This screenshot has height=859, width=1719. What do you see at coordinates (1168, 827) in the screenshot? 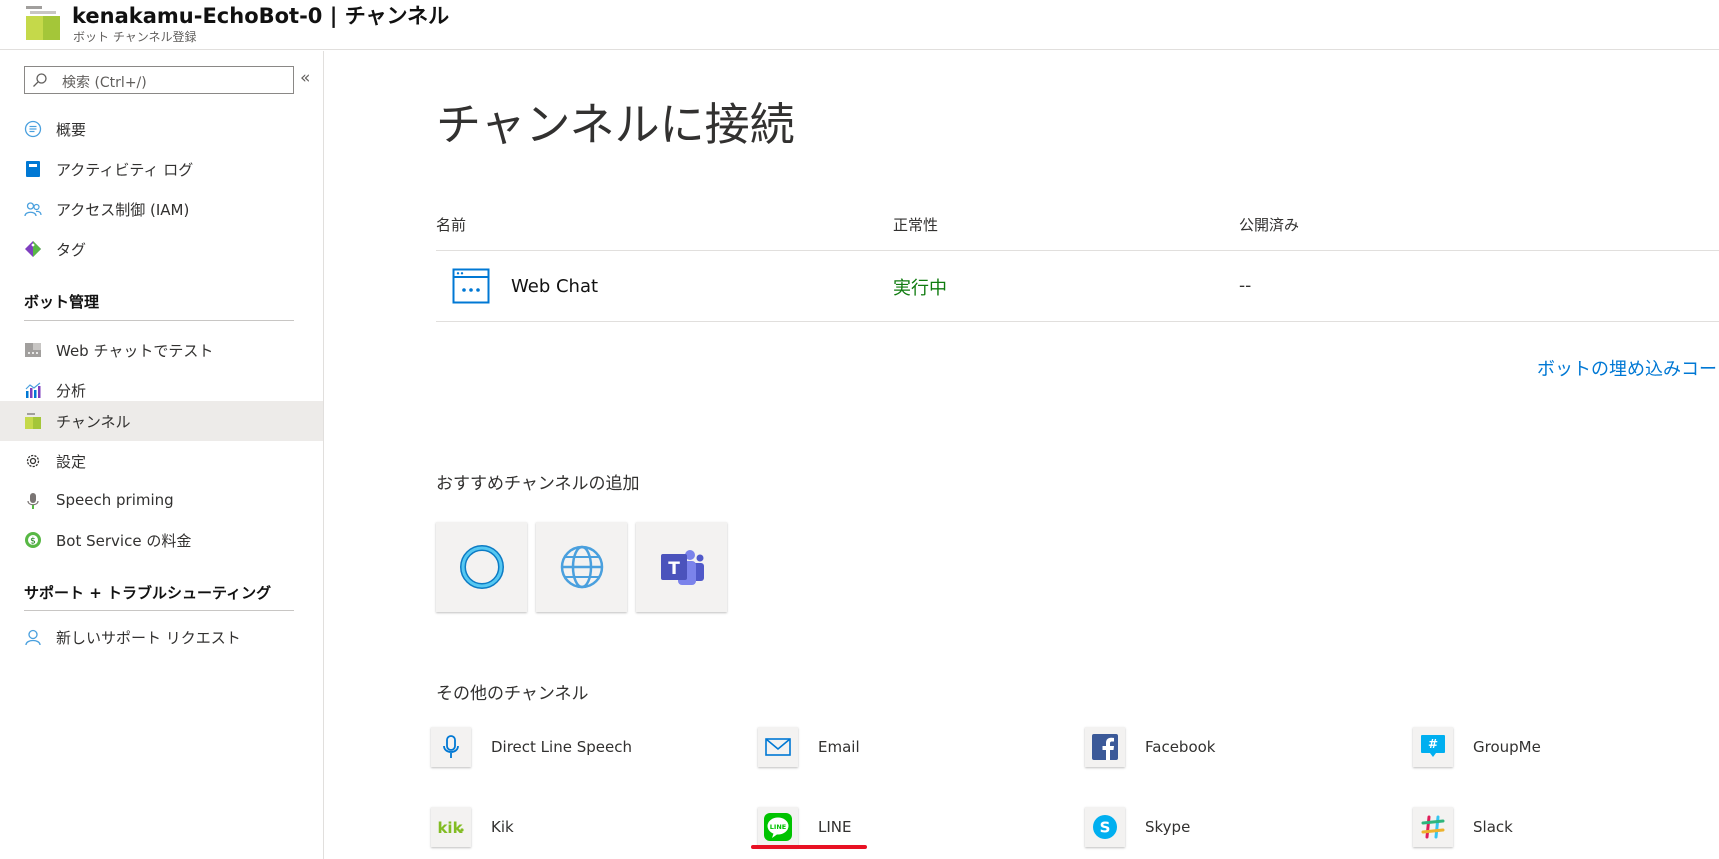
I see `channel-label: Skype` at bounding box center [1168, 827].